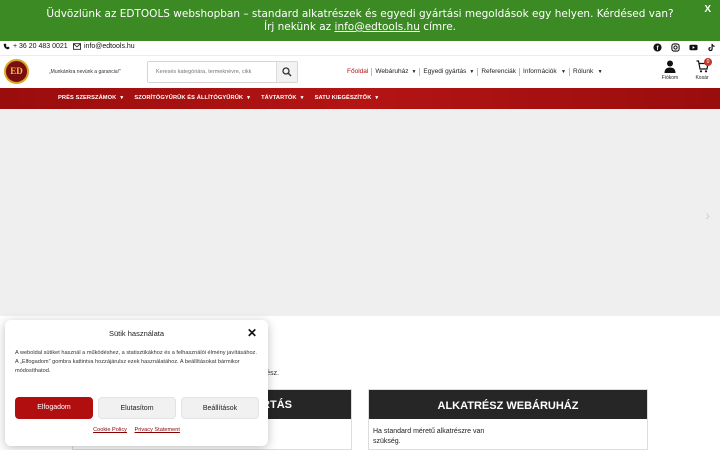  Describe the element at coordinates (109, 46) in the screenshot. I see `email-address: info@edtools.hu` at that location.